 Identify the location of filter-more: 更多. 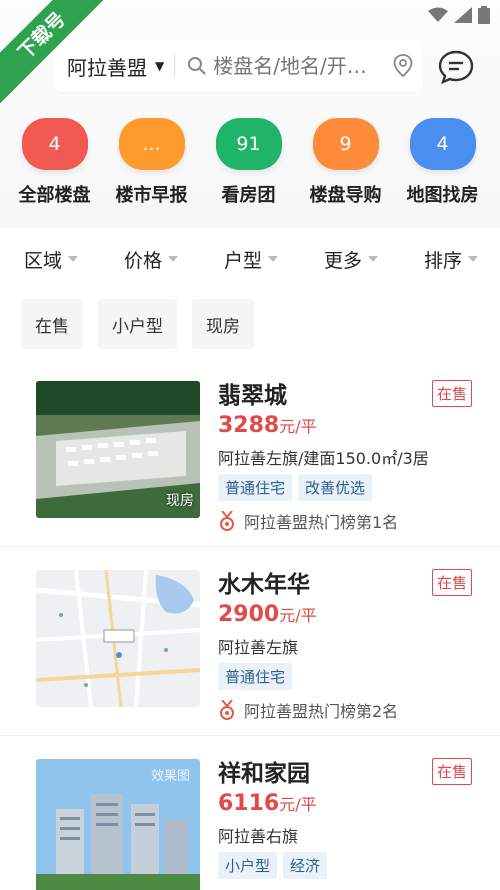
(350, 259).